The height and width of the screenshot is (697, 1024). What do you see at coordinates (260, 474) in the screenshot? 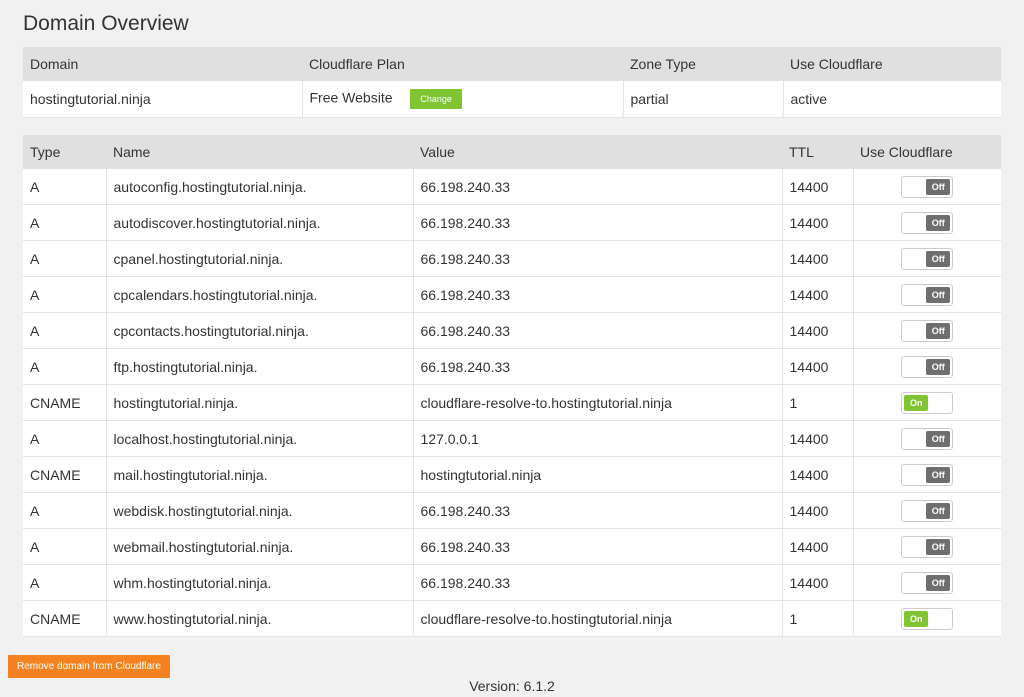
I see `record-name: mail.hostingtutorial.ninja.` at bounding box center [260, 474].